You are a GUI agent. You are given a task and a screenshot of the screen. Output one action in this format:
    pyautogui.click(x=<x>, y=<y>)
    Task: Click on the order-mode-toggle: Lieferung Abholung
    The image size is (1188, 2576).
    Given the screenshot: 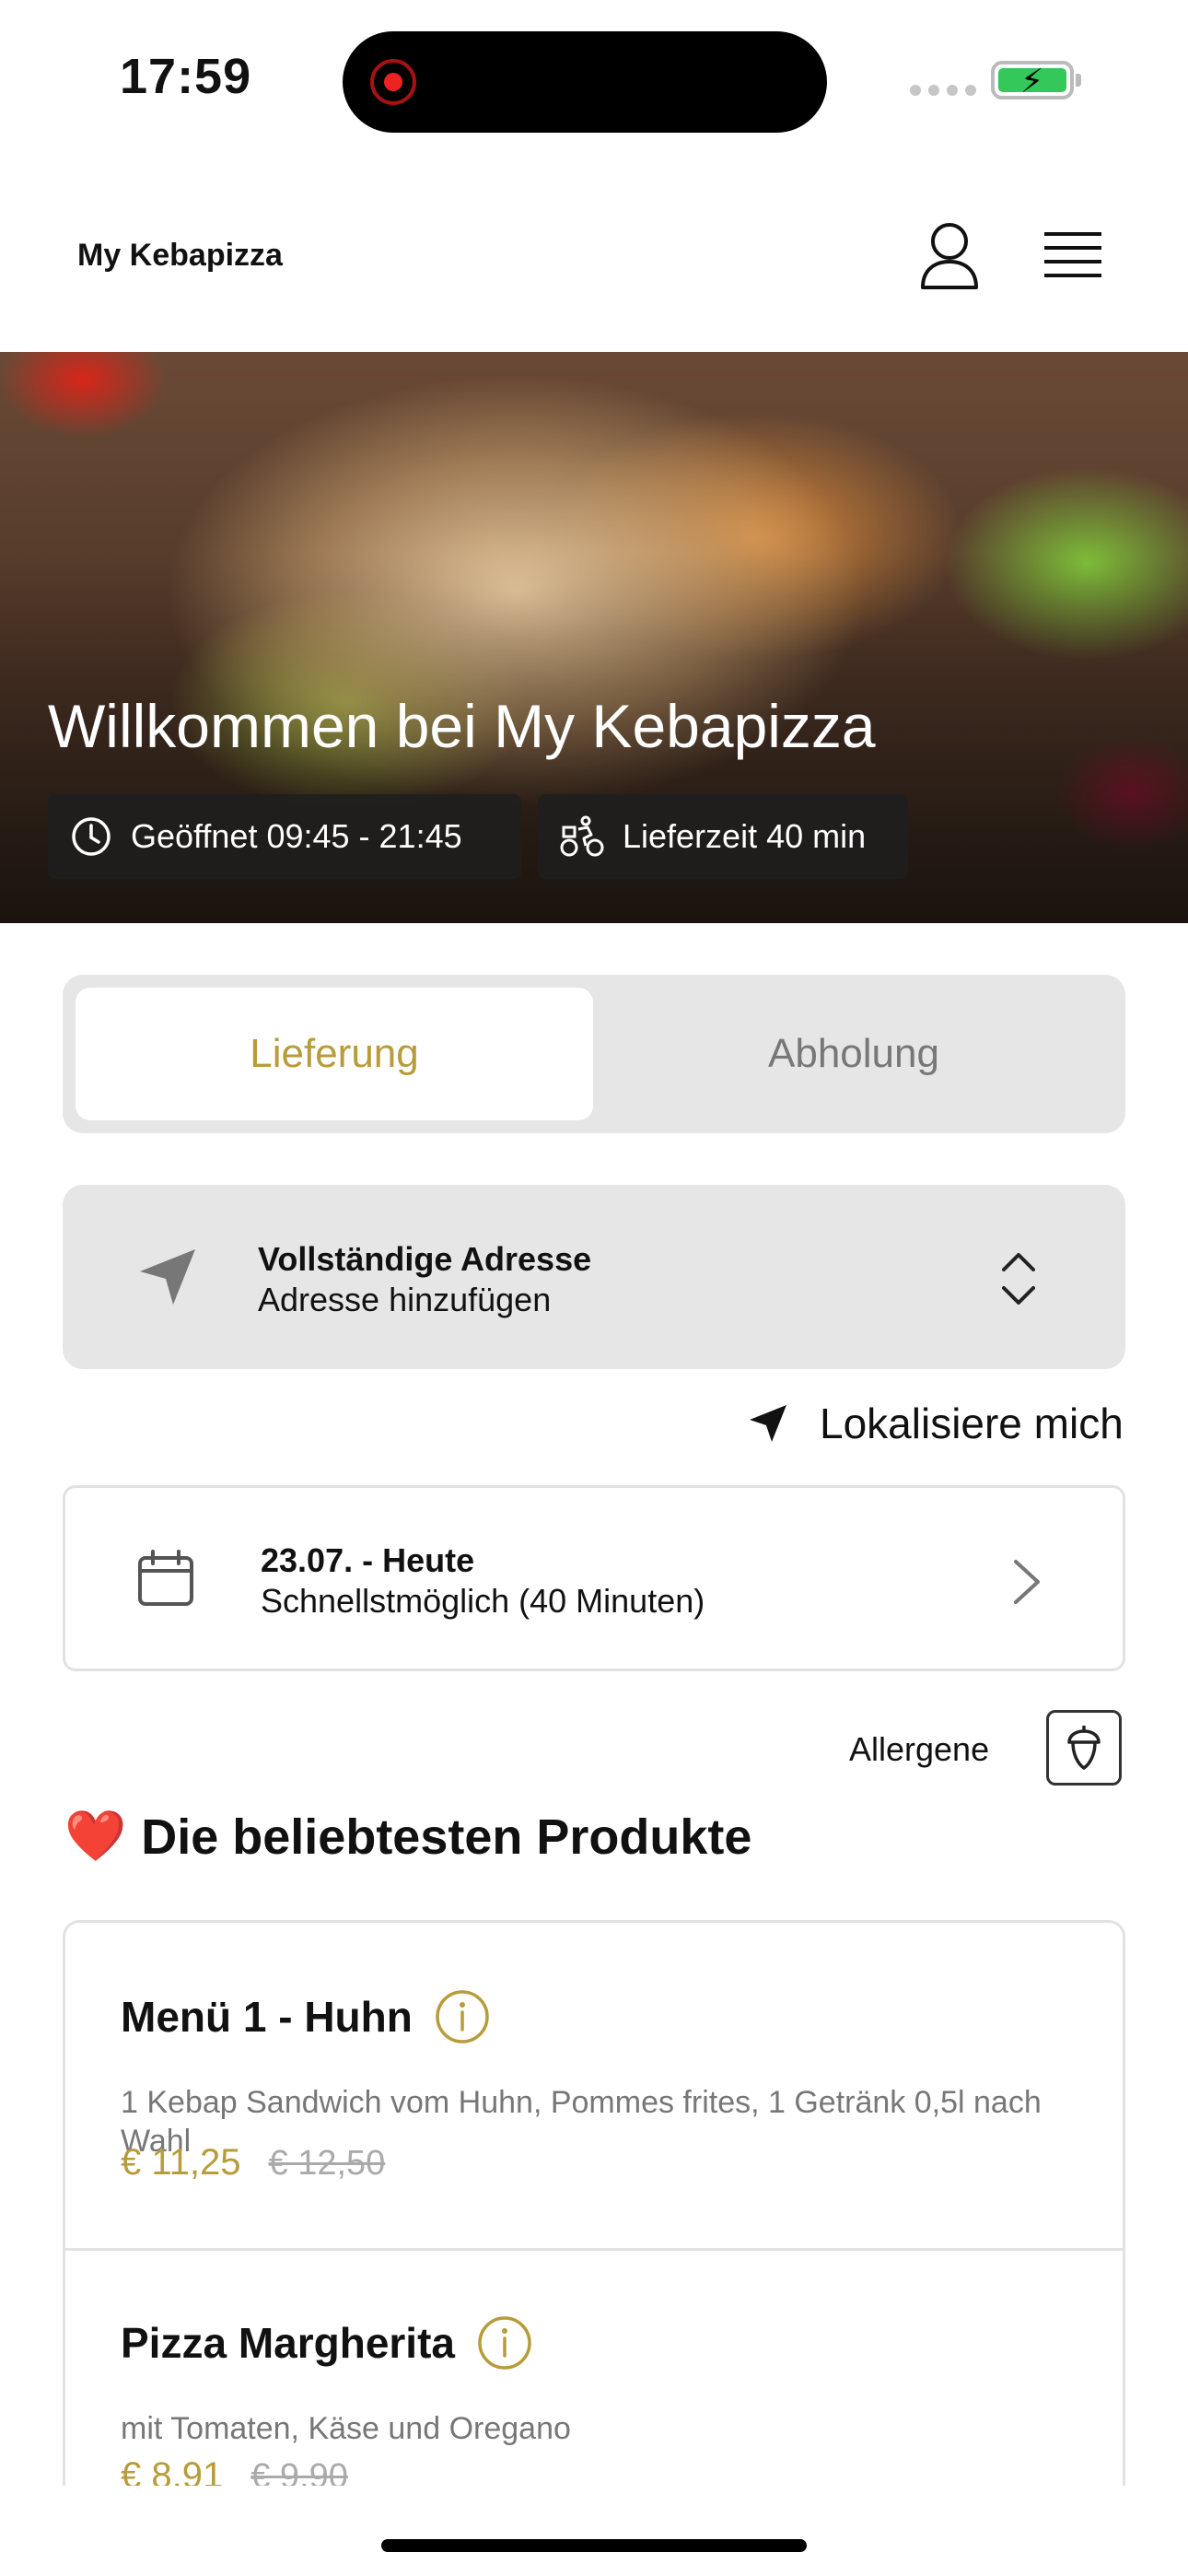 What is the action you would take?
    pyautogui.click(x=594, y=1054)
    